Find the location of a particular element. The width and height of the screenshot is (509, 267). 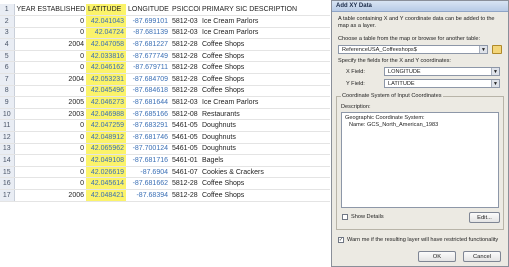

row-number: 6 is located at coordinates (7, 68).